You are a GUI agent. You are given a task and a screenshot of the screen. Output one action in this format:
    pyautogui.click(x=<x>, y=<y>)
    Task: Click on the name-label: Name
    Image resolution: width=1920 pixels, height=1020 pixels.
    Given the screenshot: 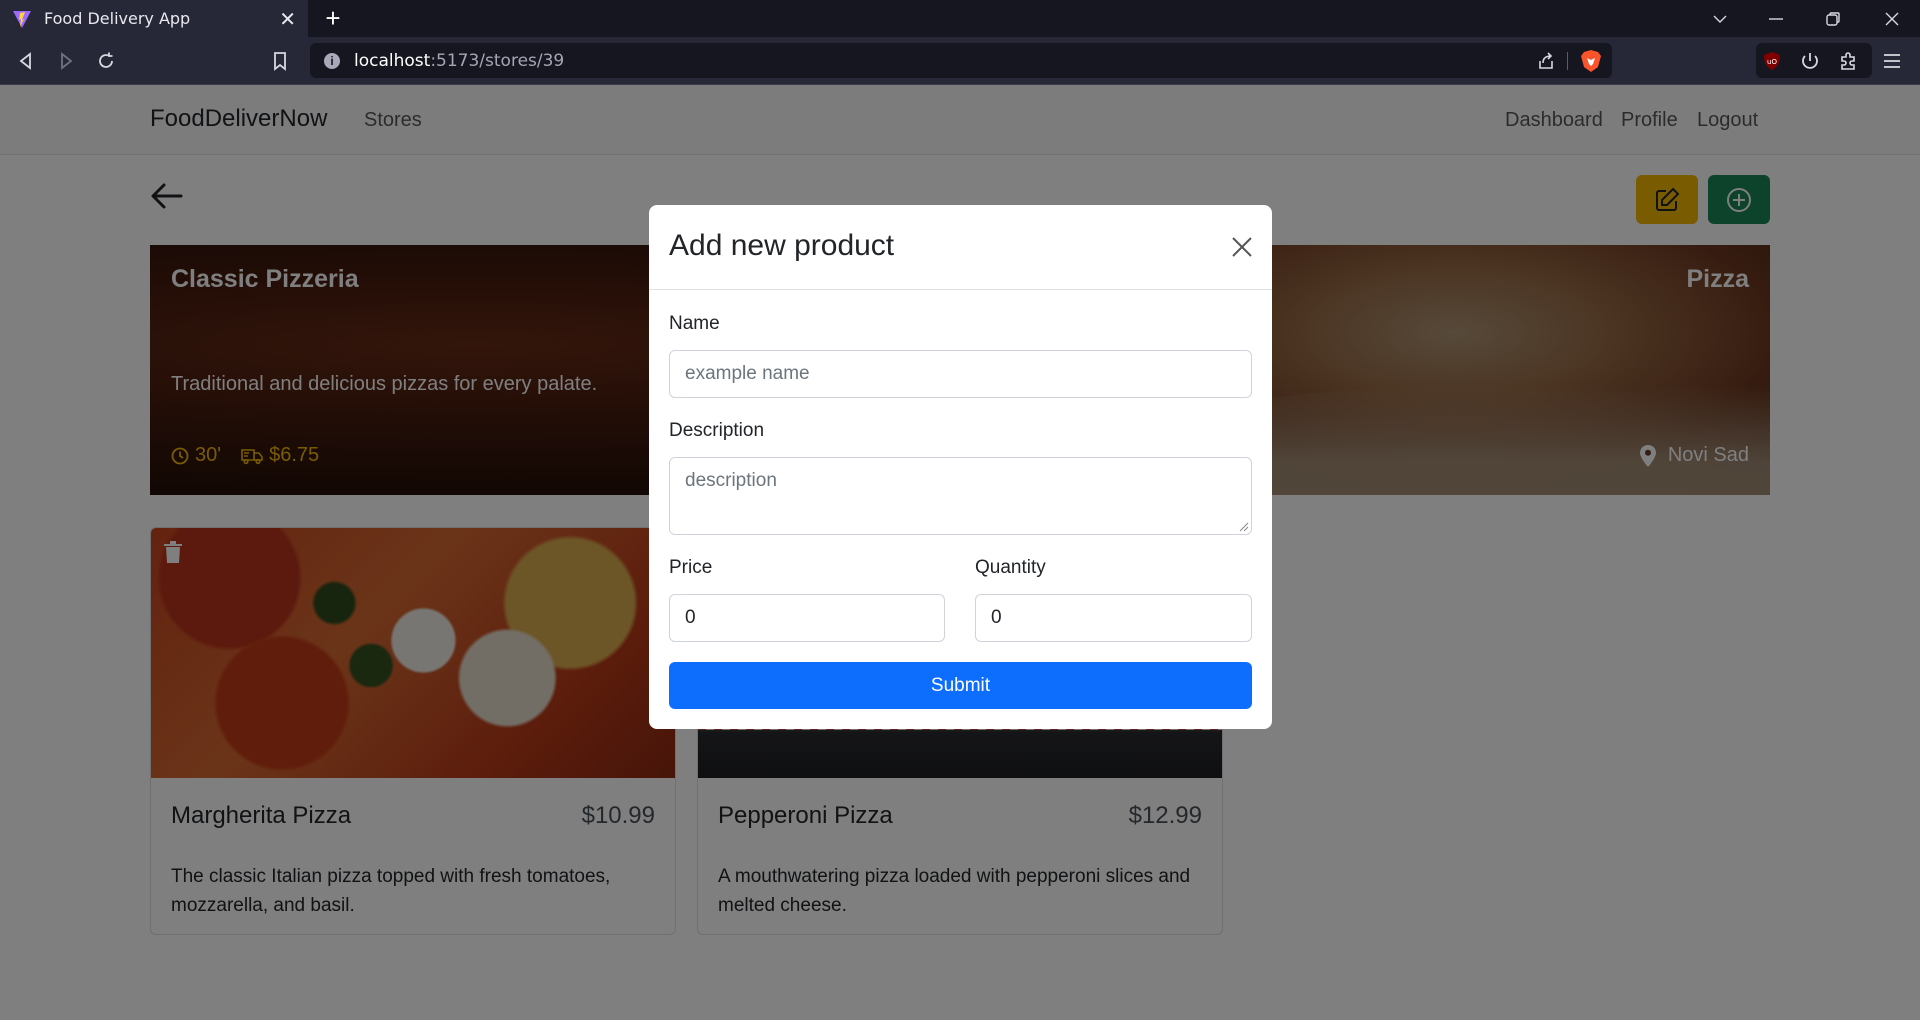 What is the action you would take?
    pyautogui.click(x=694, y=323)
    